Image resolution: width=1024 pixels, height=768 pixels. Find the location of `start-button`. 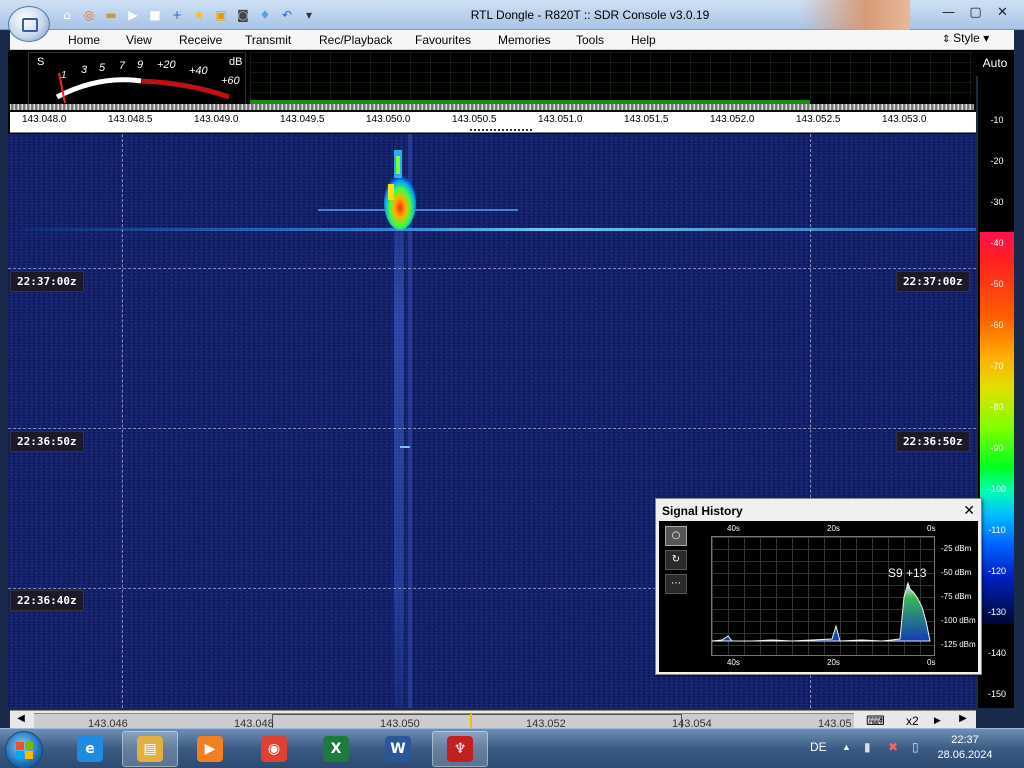

start-button is located at coordinates (24, 749).